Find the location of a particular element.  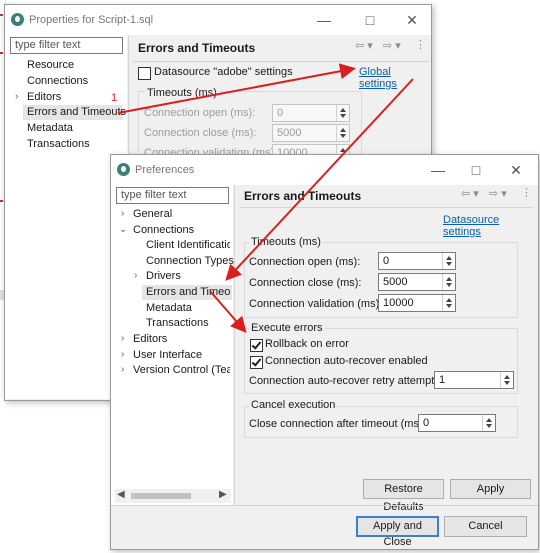

arrow-to-global-settings is located at coordinates (236, 88).